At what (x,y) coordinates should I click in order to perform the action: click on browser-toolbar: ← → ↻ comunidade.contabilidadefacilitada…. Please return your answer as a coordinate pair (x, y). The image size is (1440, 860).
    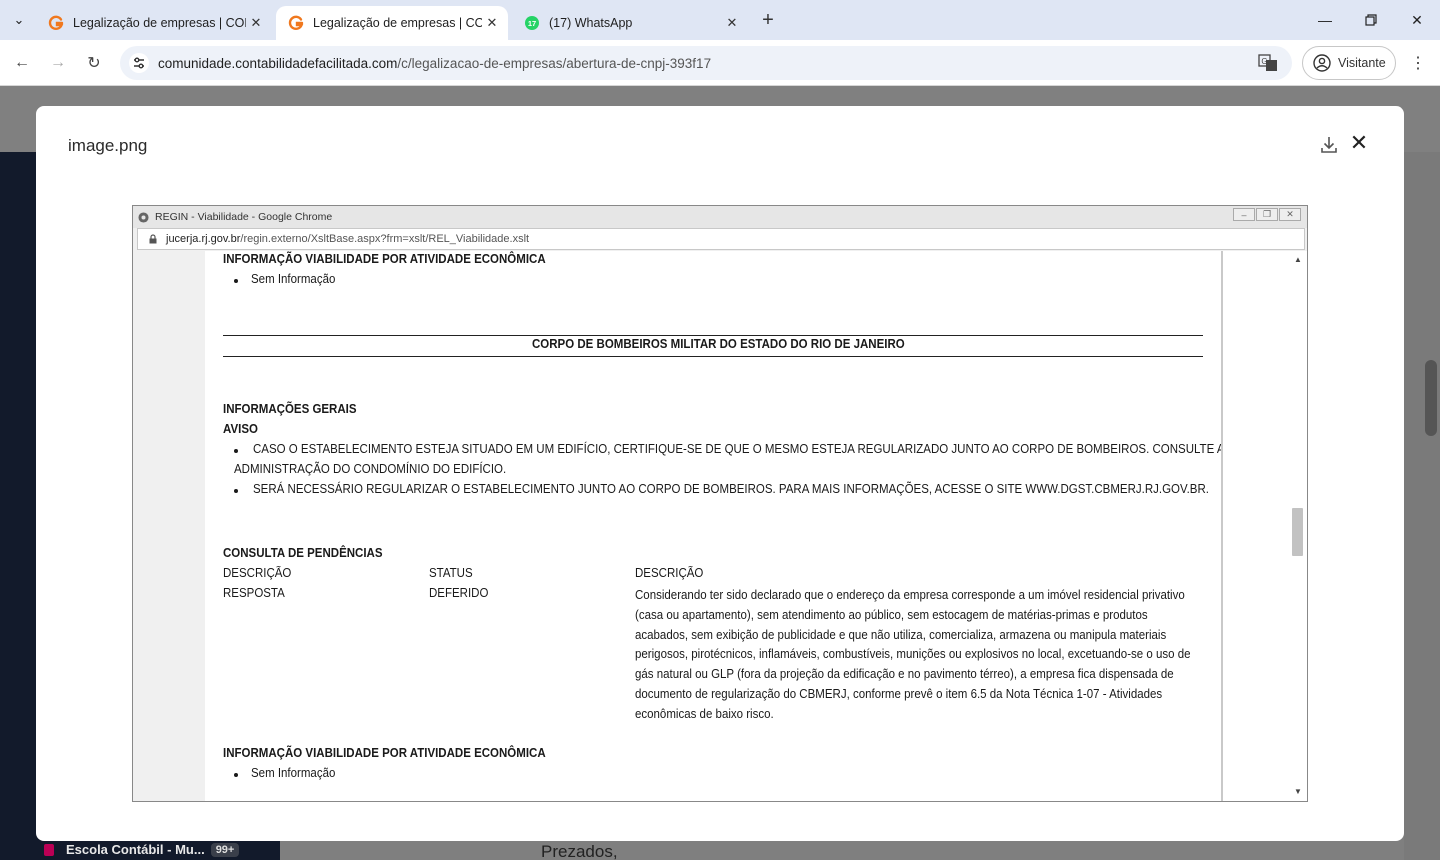
    Looking at the image, I should click on (720, 63).